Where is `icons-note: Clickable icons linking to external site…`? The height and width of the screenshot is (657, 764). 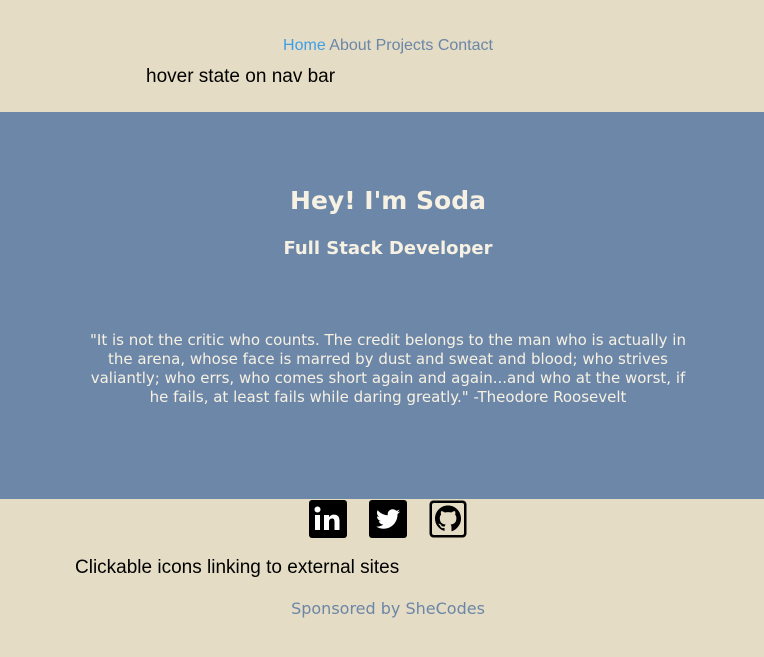 icons-note: Clickable icons linking to external site… is located at coordinates (237, 567).